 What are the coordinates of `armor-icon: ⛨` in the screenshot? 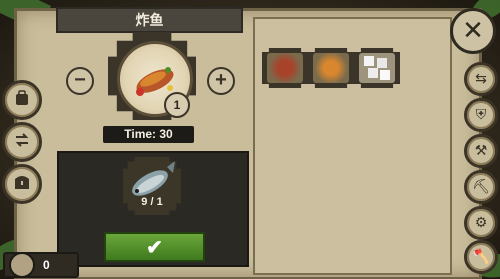 It's located at (481, 115).